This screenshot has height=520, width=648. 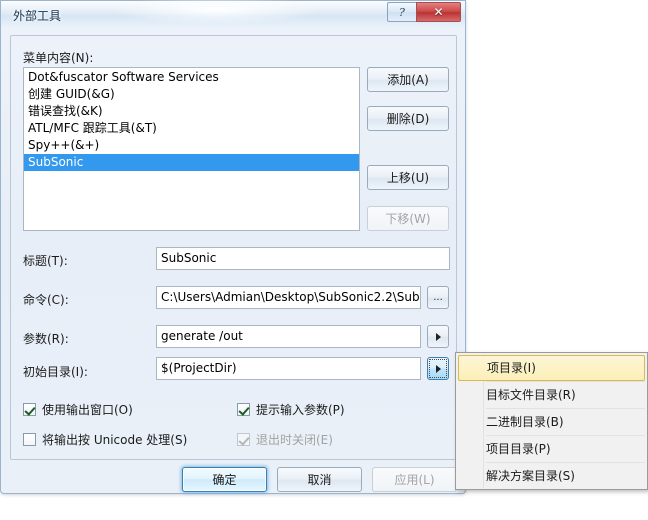 I want to click on titlebar-glow, so click(x=216, y=12).